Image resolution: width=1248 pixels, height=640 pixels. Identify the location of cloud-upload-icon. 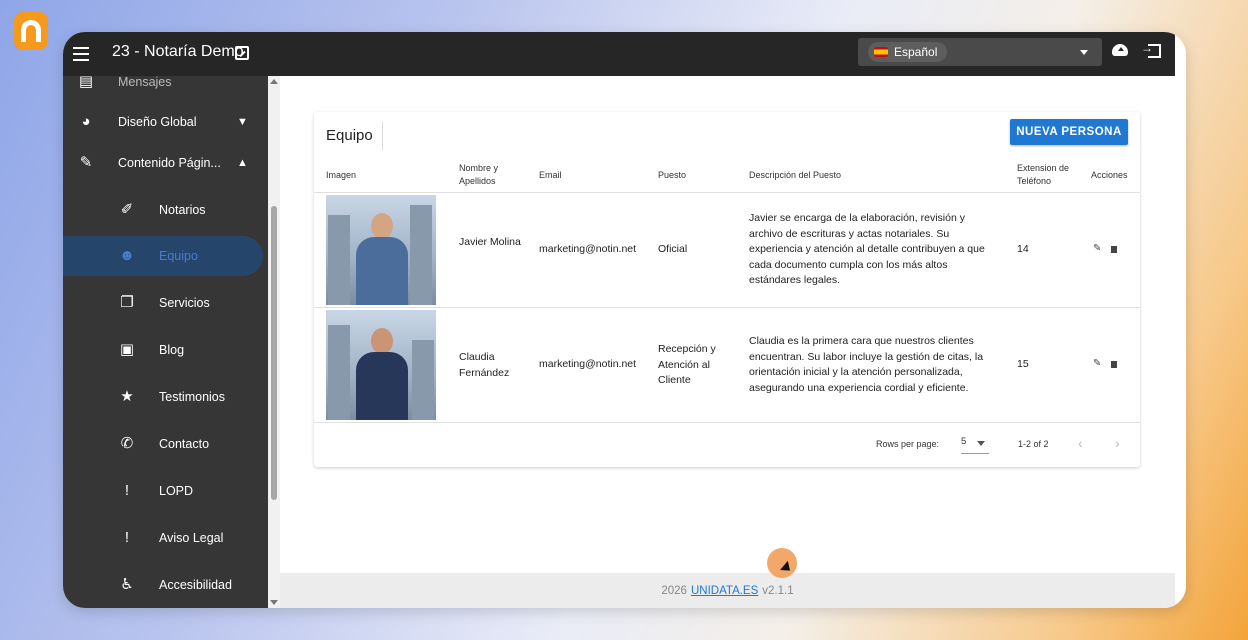
(1120, 50).